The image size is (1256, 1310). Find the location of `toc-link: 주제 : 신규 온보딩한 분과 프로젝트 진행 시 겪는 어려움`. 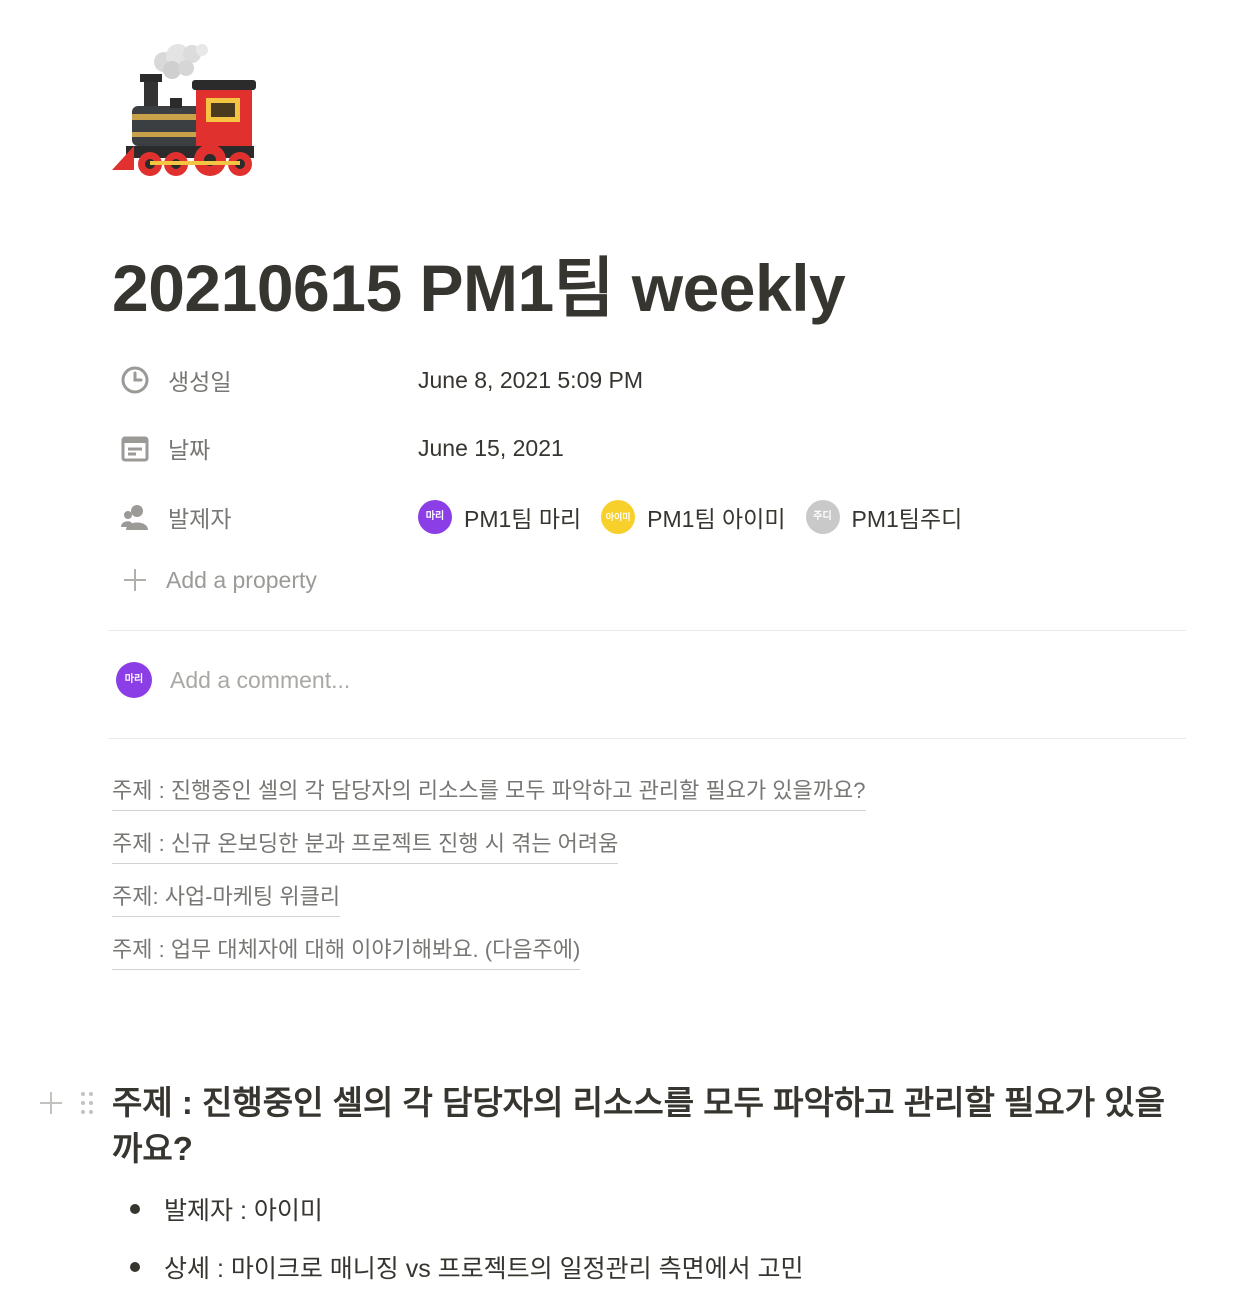

toc-link: 주제 : 신규 온보딩한 분과 프로젝트 진행 시 겪는 어려움 is located at coordinates (365, 846).